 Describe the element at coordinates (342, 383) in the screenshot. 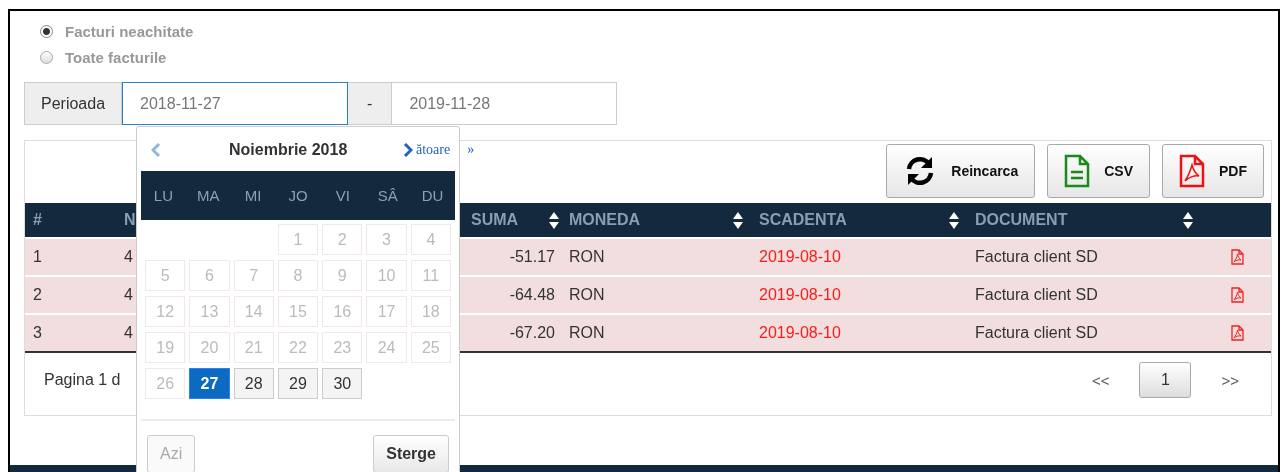

I see `calendar-day: 30` at that location.